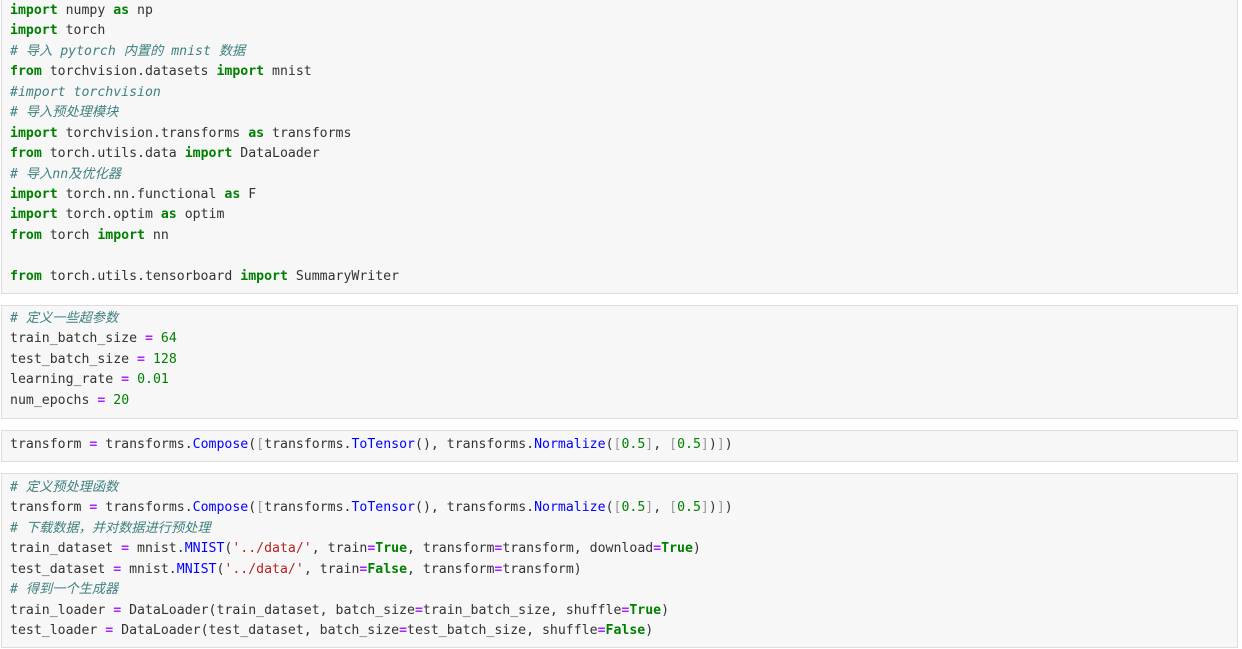 Image resolution: width=1242 pixels, height=649 pixels. I want to click on code-token: torch.optim, so click(109, 215).